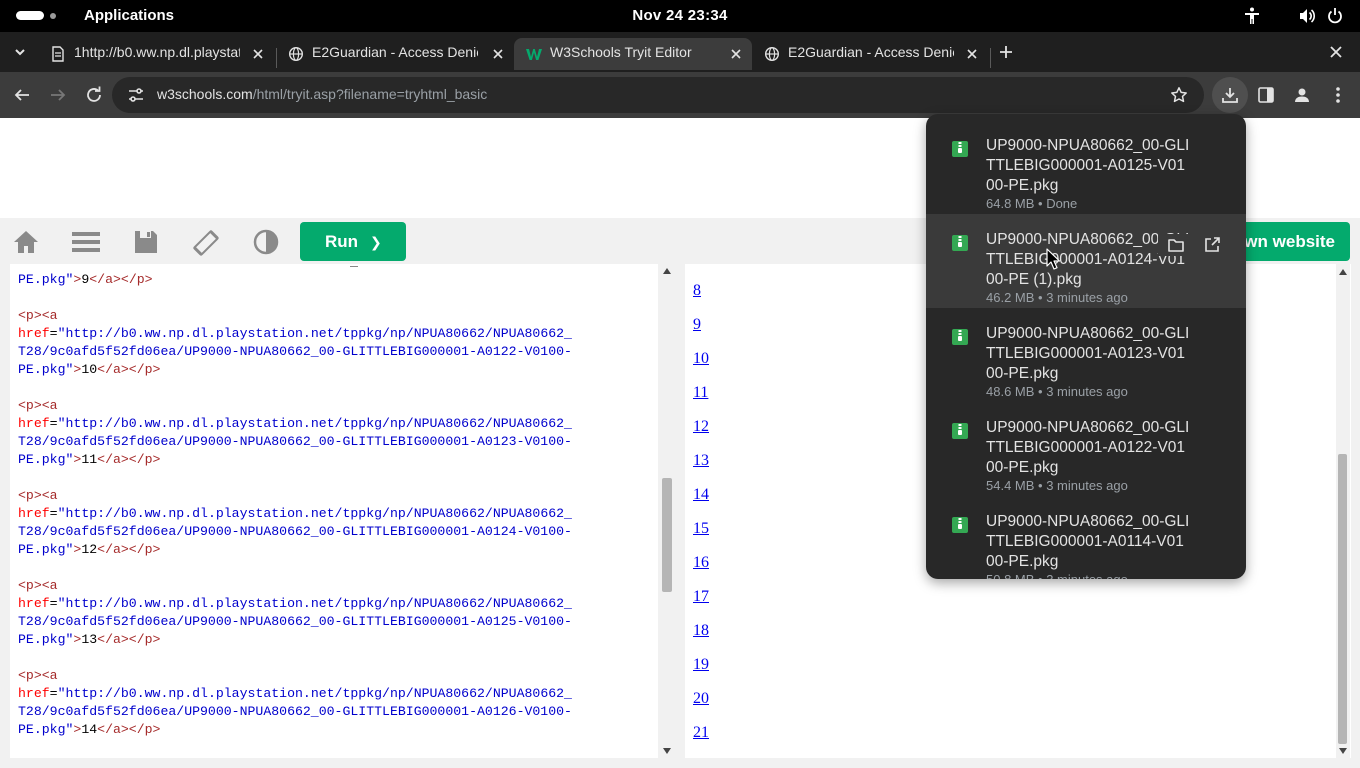  Describe the element at coordinates (701, 665) in the screenshot. I see `result-link-19: 19` at that location.